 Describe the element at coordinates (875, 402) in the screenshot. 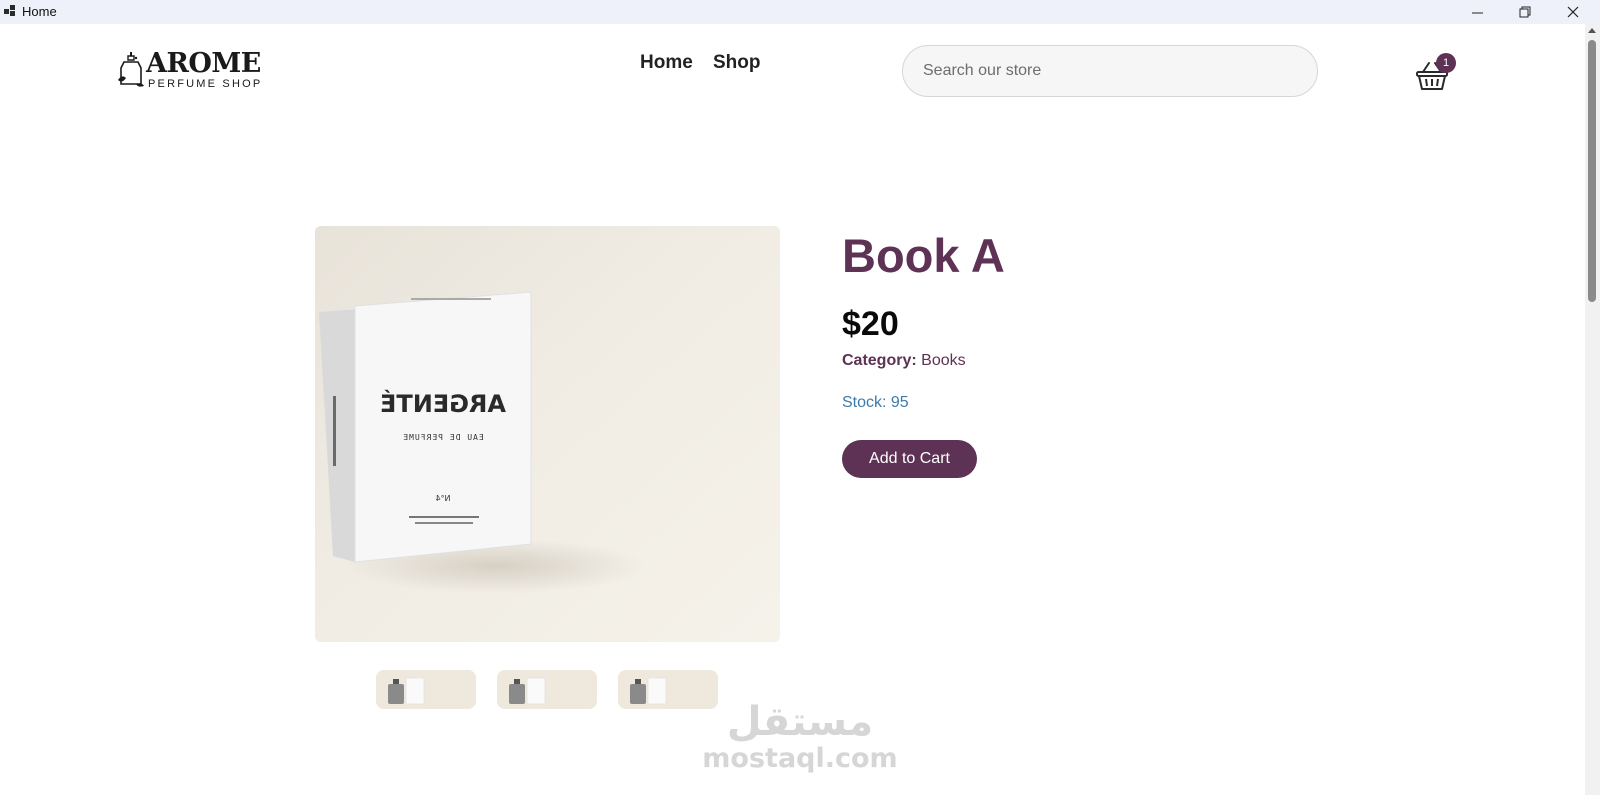

I see `product-stock: Stock: 95` at that location.